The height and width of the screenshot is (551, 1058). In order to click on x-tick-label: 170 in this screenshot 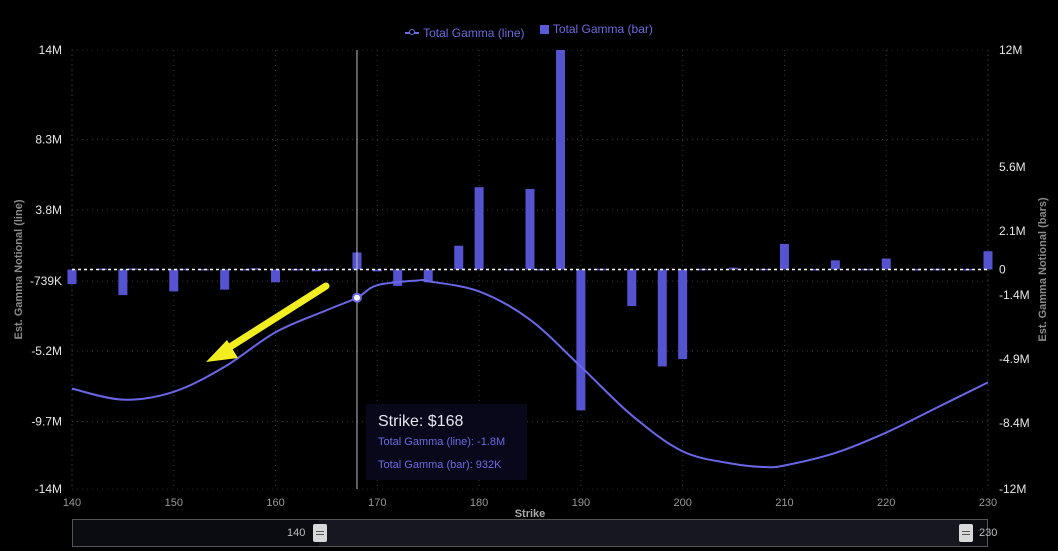, I will do `click(377, 503)`.